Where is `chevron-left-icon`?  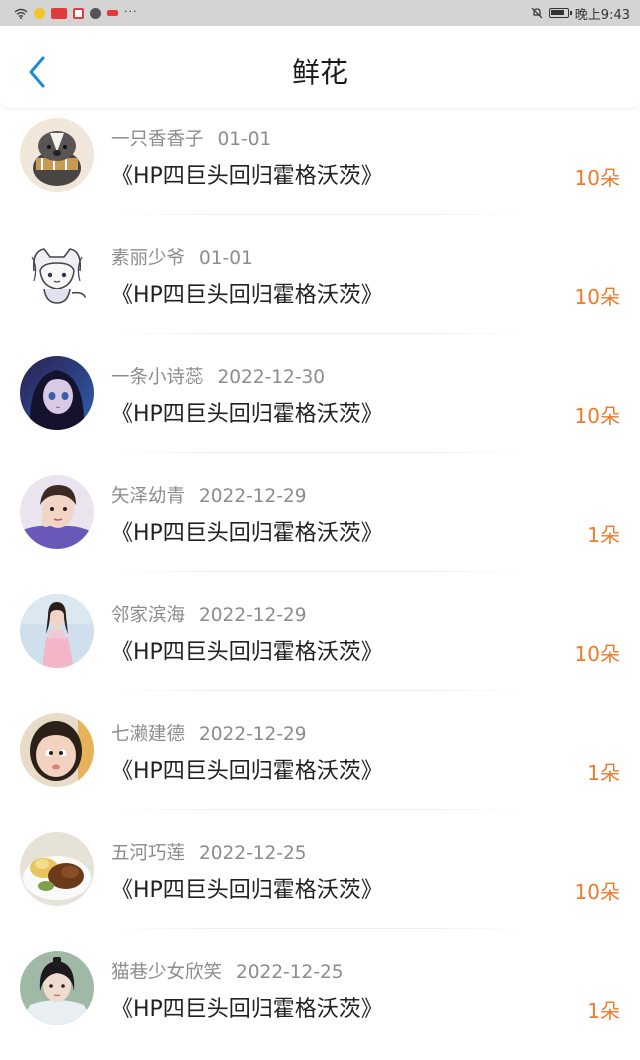 chevron-left-icon is located at coordinates (37, 72).